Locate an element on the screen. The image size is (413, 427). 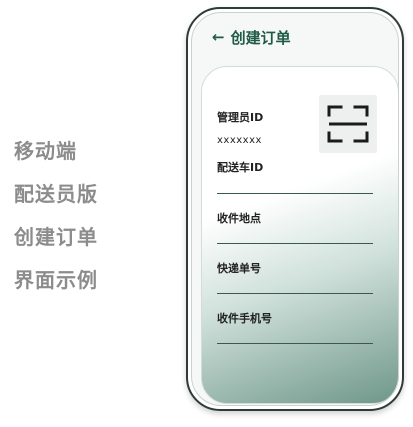
scan-button is located at coordinates (348, 124).